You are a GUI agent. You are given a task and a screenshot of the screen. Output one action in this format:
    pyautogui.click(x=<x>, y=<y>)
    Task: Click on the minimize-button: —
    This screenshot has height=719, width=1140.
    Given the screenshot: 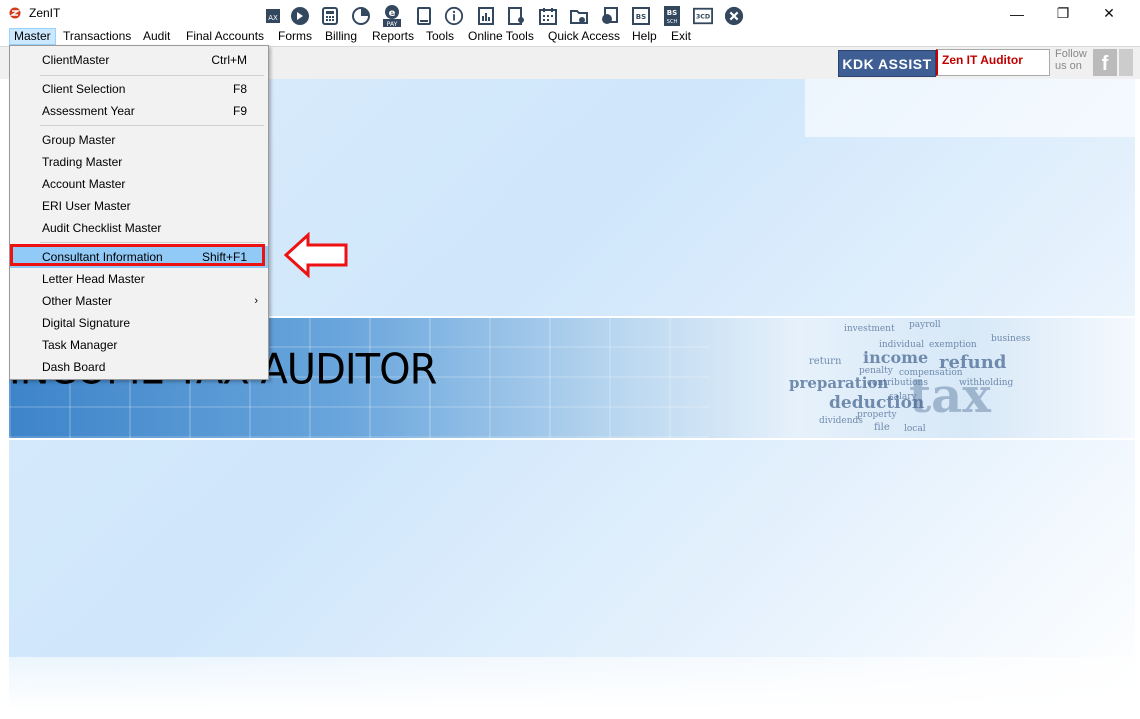 What is the action you would take?
    pyautogui.click(x=1017, y=13)
    